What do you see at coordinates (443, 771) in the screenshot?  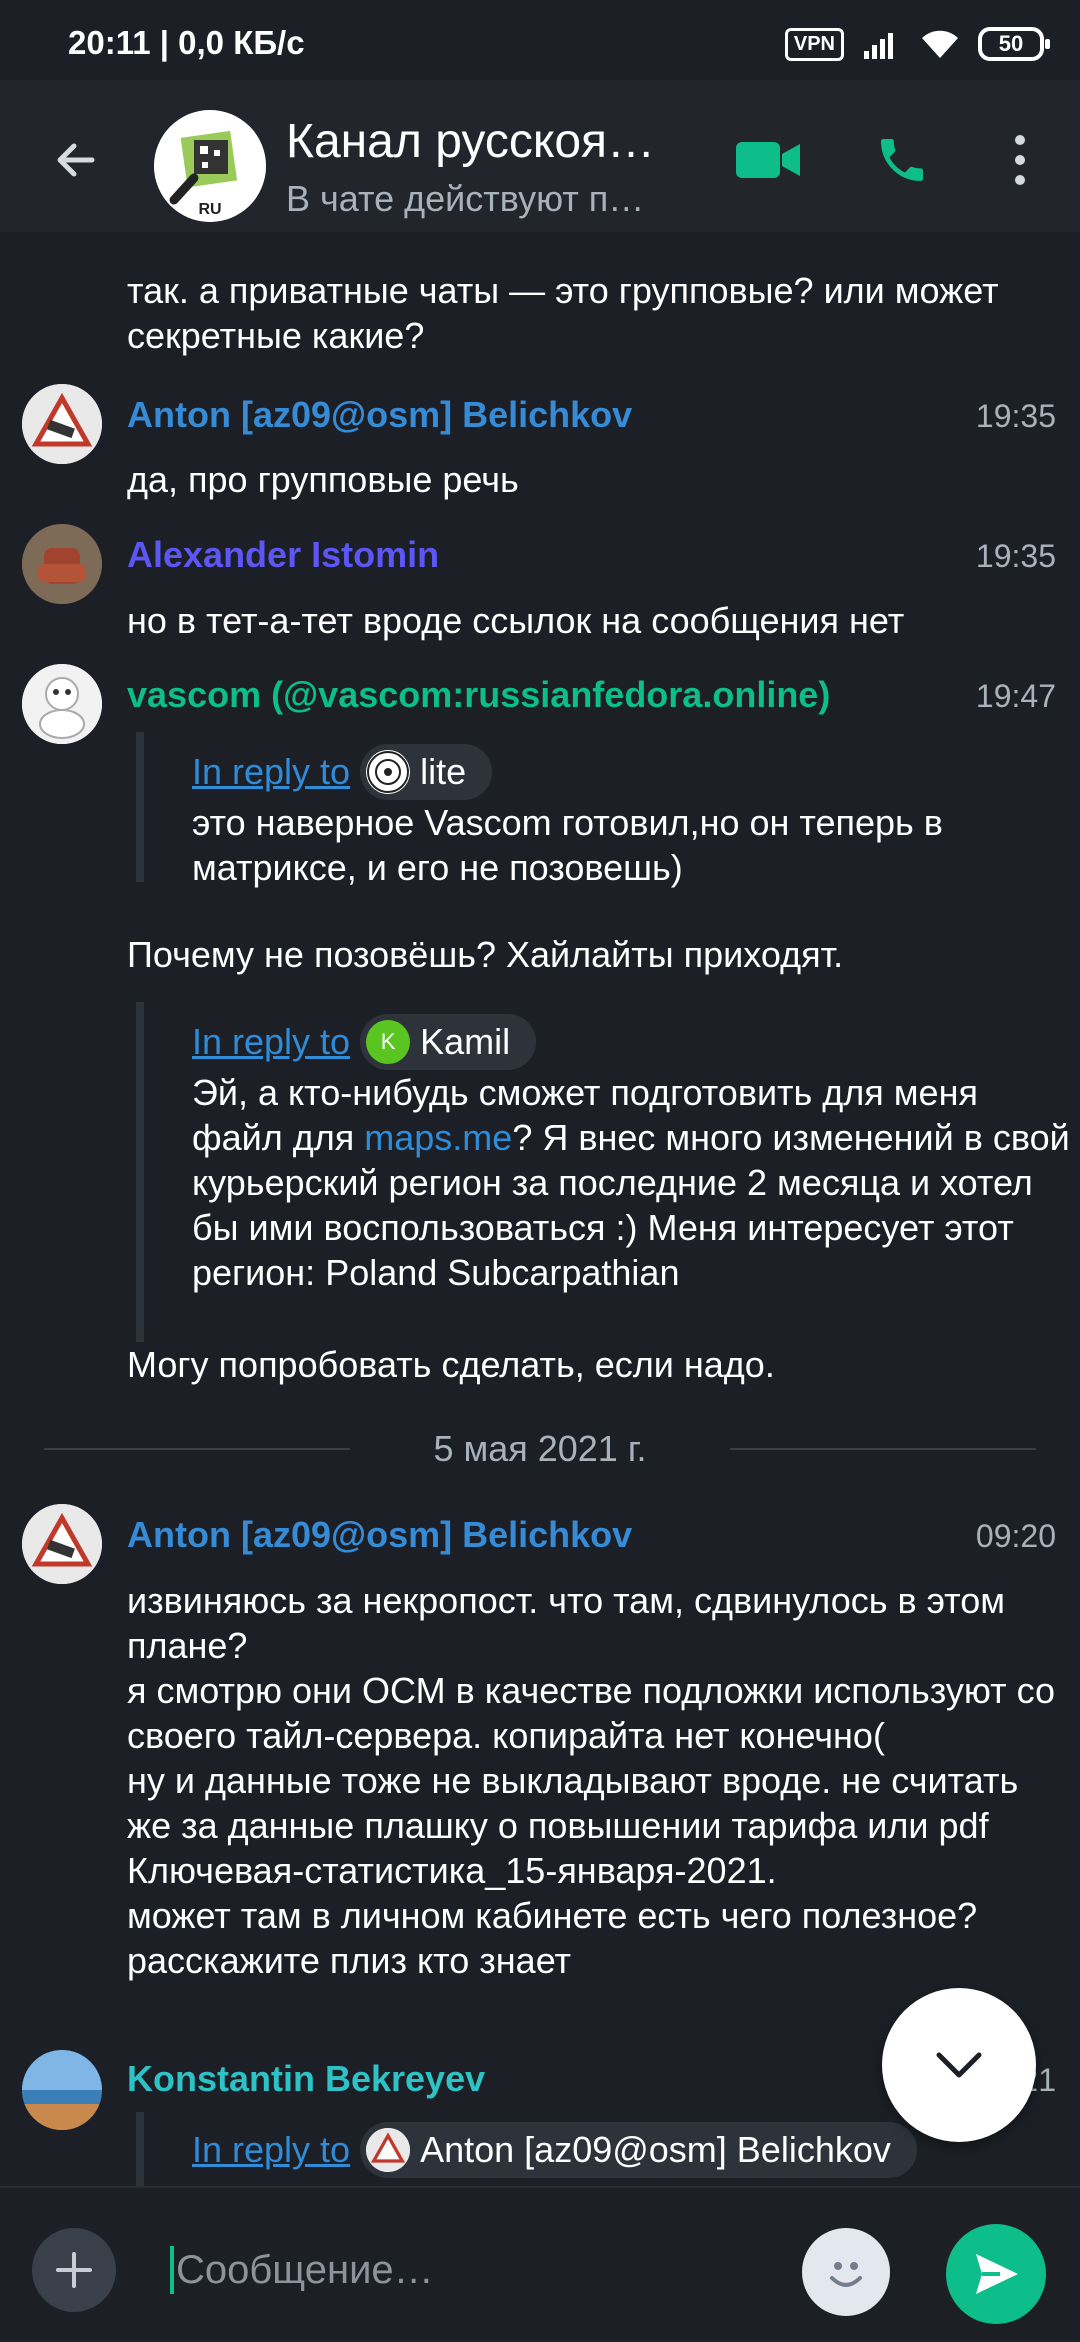 I see `reply-user-name: lite` at bounding box center [443, 771].